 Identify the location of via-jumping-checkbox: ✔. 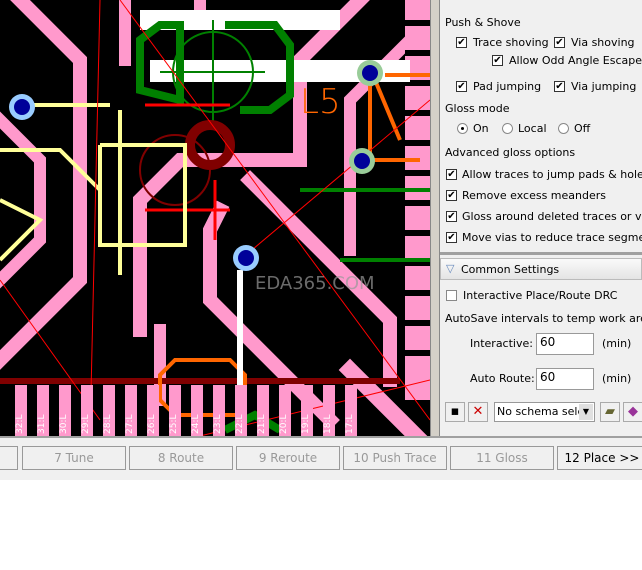
(559, 86).